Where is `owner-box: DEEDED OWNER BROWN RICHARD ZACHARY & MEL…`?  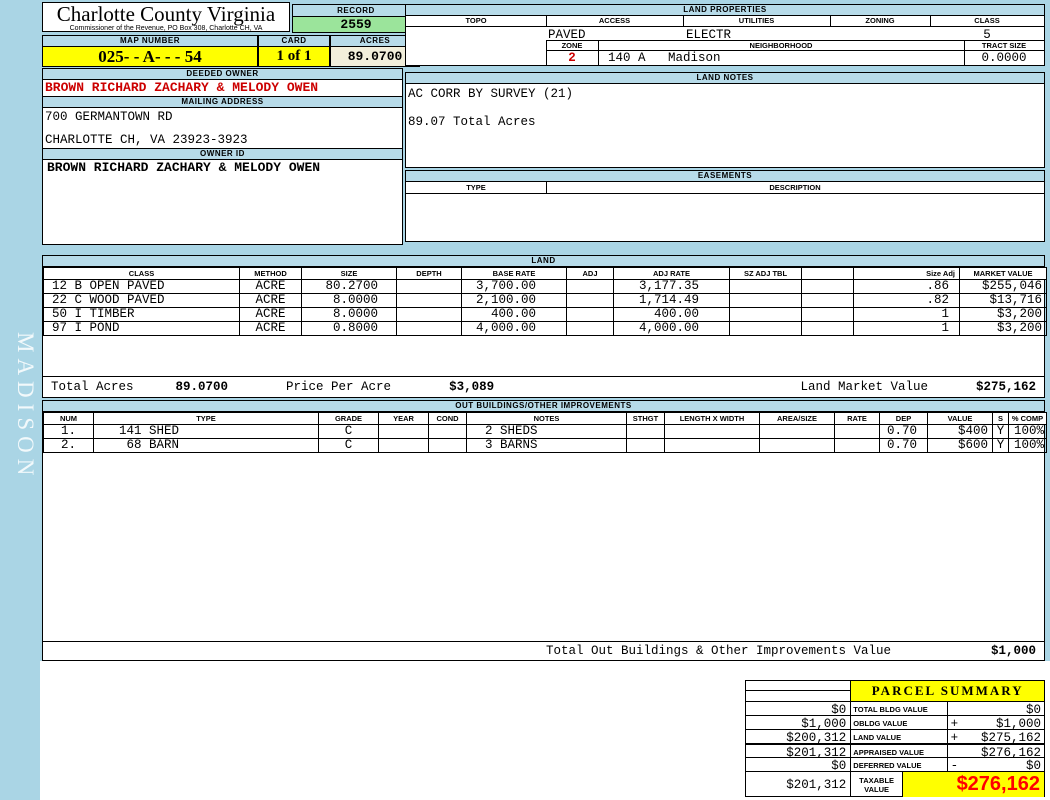
owner-box: DEEDED OWNER BROWN RICHARD ZACHARY & MEL… is located at coordinates (222, 156).